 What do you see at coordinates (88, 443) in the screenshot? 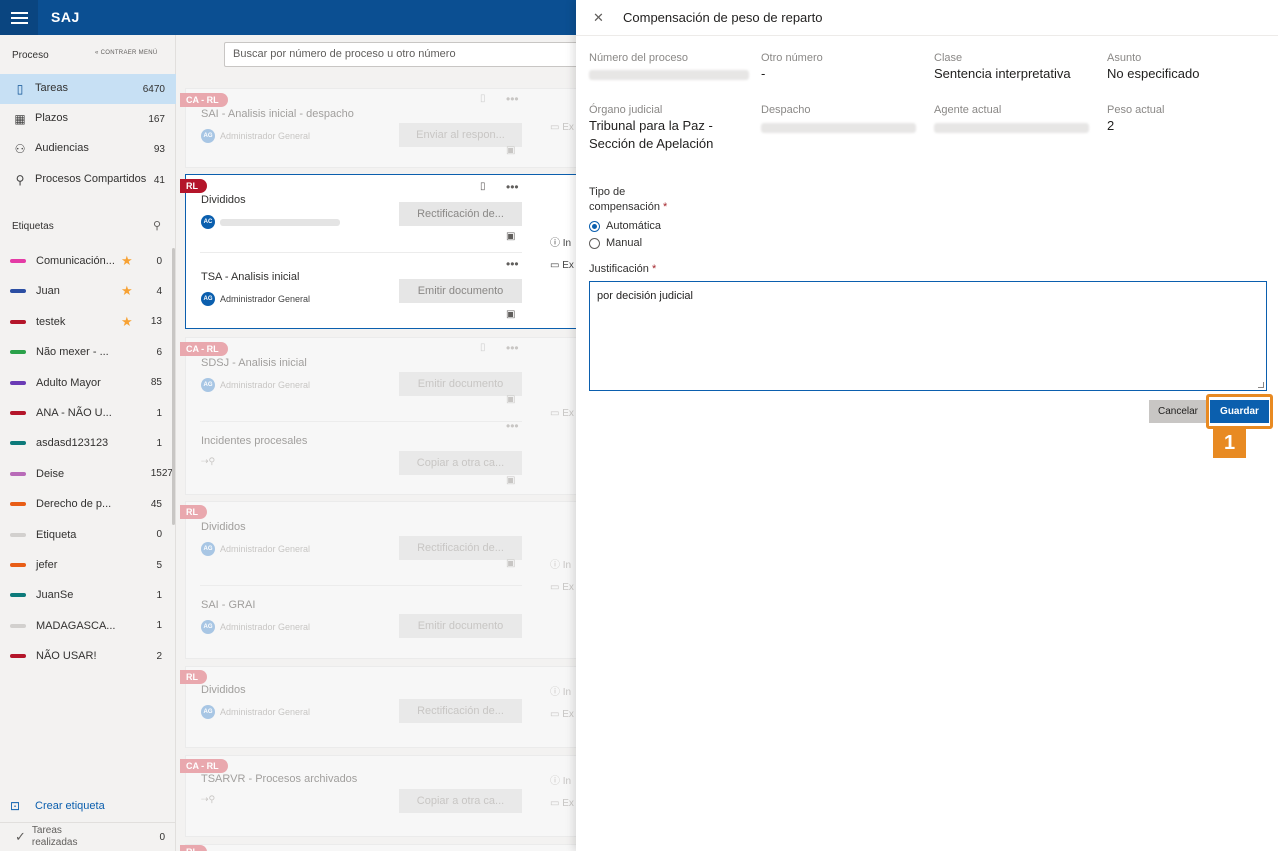
I see `tag-item: asdasd123123 1` at bounding box center [88, 443].